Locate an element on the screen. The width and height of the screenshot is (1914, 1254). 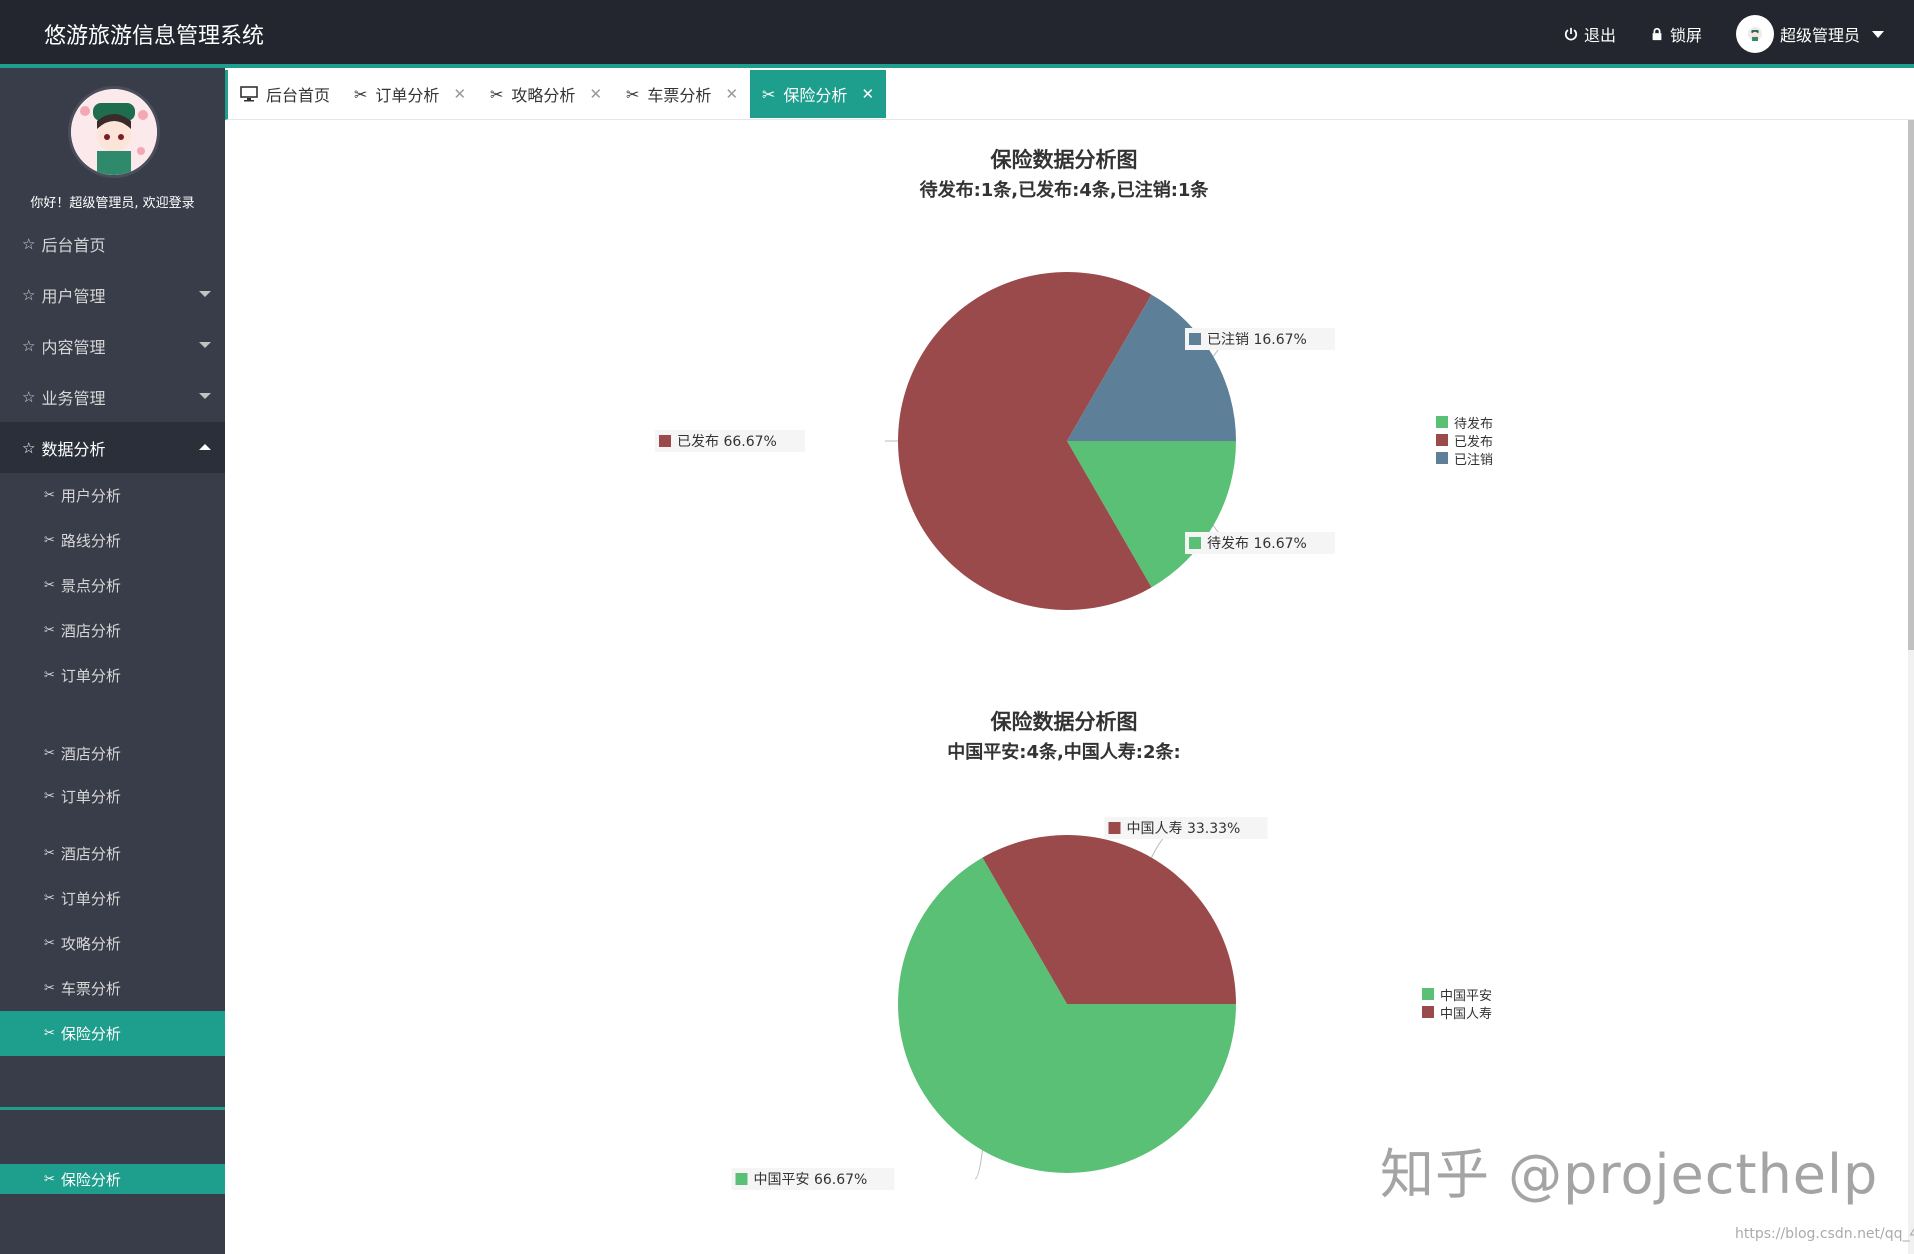
chart-1-legend-item: 已发布 is located at coordinates (1465, 440).